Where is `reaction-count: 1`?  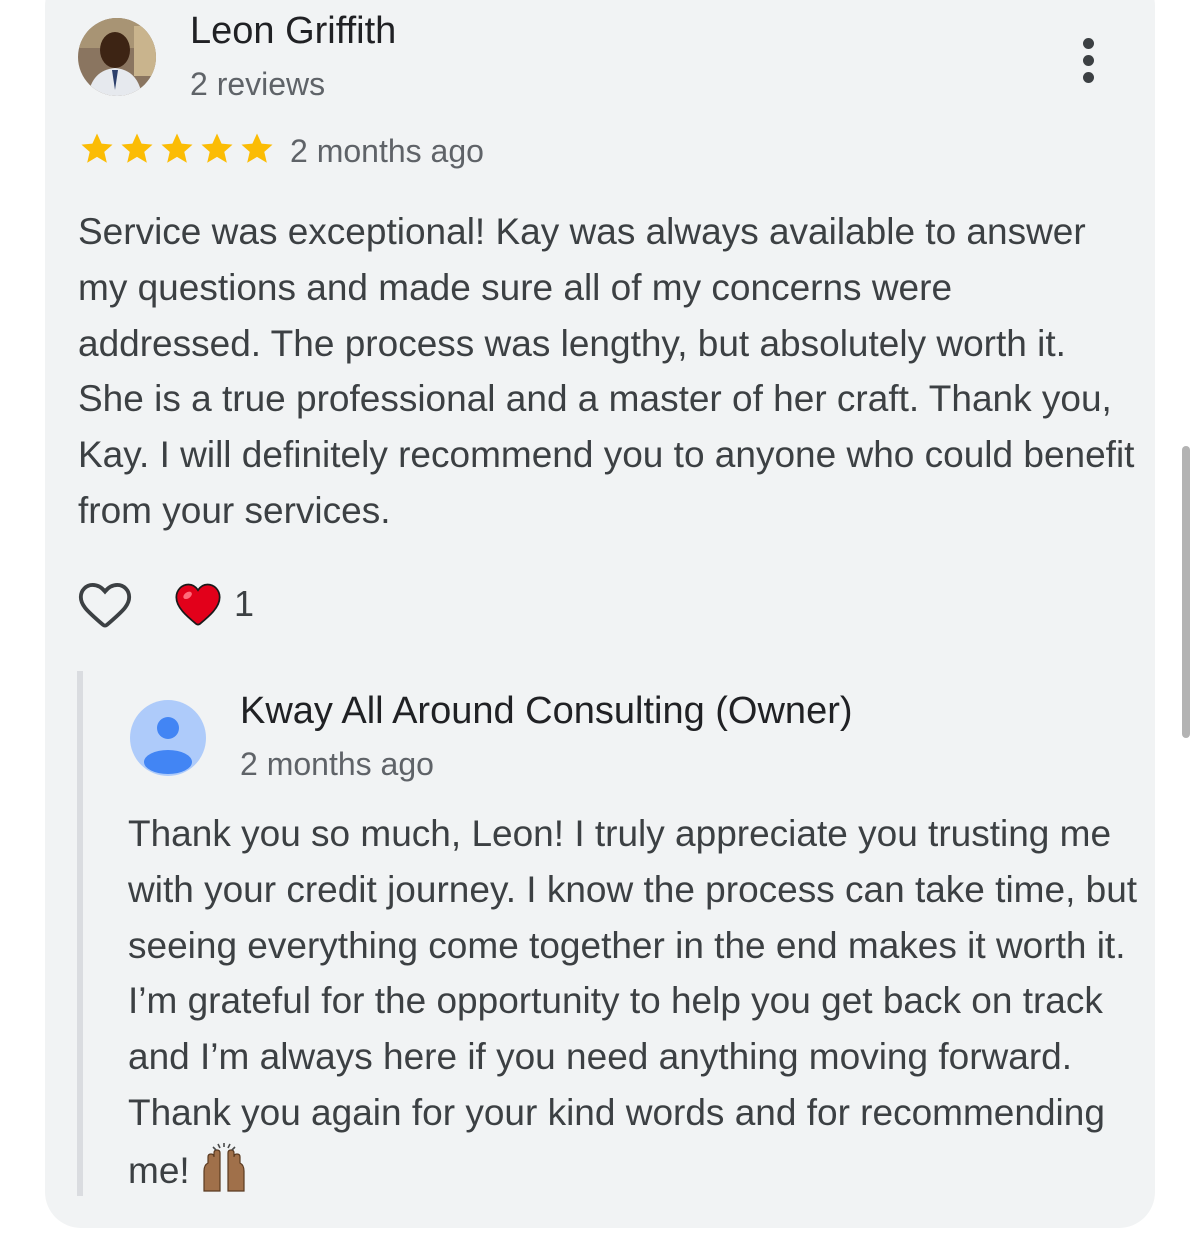
reaction-count: 1 is located at coordinates (244, 603).